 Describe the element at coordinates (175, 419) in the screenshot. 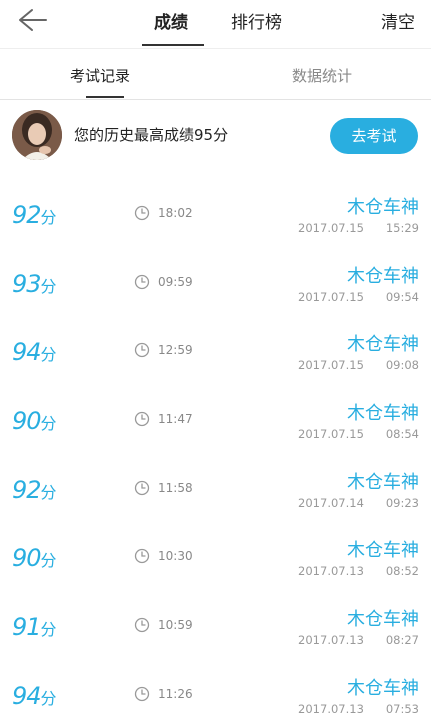

I see `record-duration: 11:47` at that location.